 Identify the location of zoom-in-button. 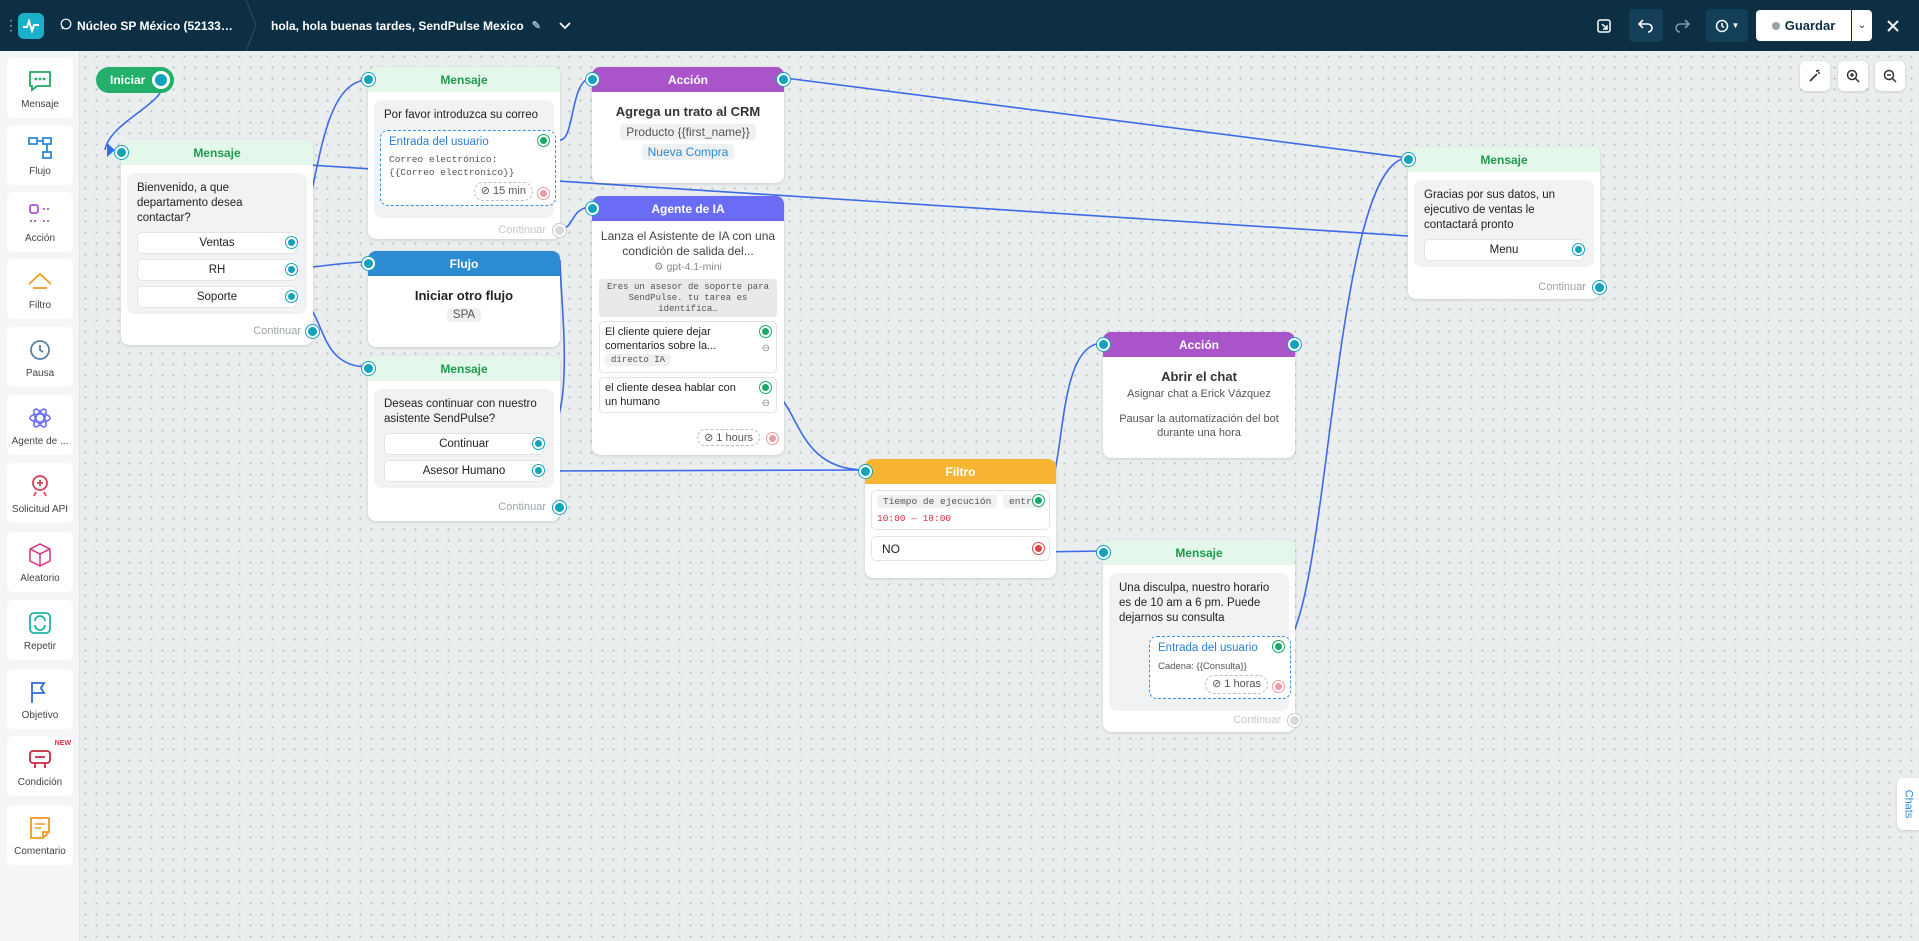
(1853, 76).